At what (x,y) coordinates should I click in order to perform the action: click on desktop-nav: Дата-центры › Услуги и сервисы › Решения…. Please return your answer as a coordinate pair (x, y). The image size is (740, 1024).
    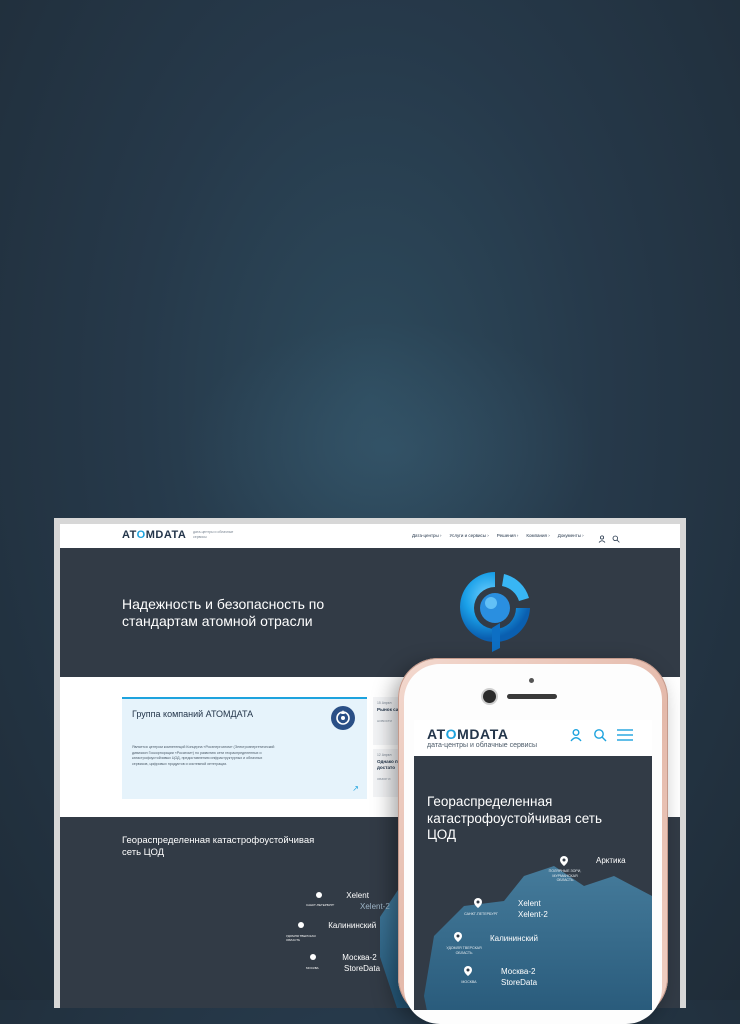
    Looking at the image, I should click on (498, 535).